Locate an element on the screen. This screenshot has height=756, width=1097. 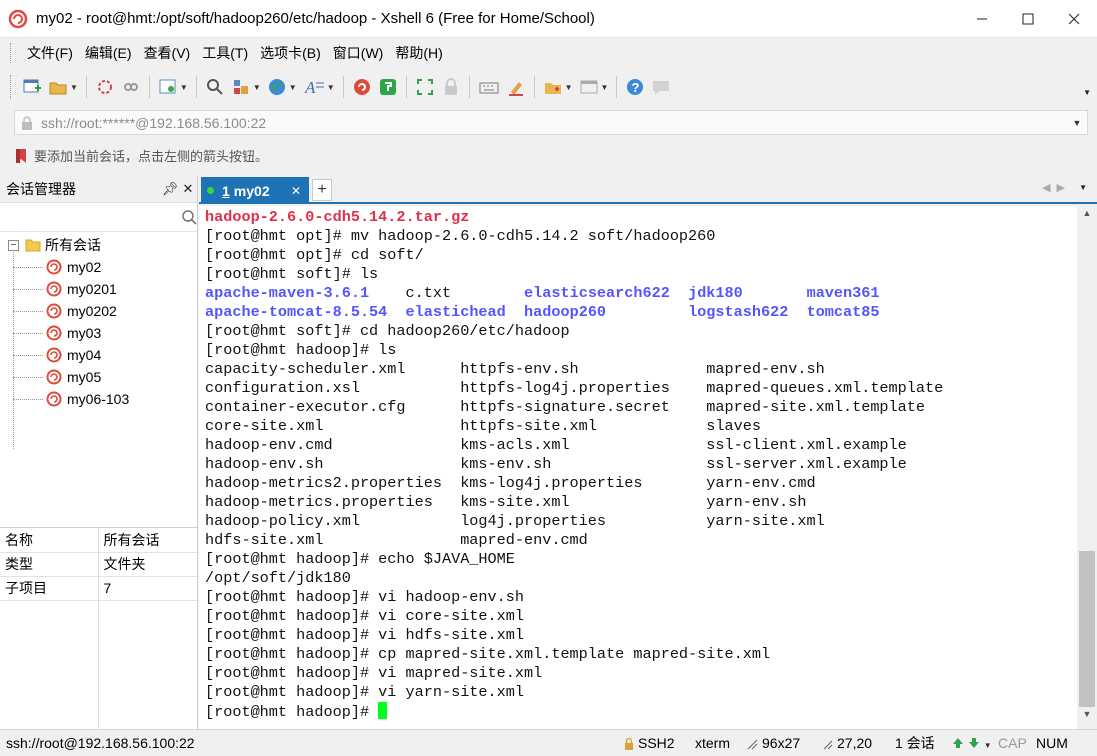
bookmark-icon is located at coordinates (21, 156).